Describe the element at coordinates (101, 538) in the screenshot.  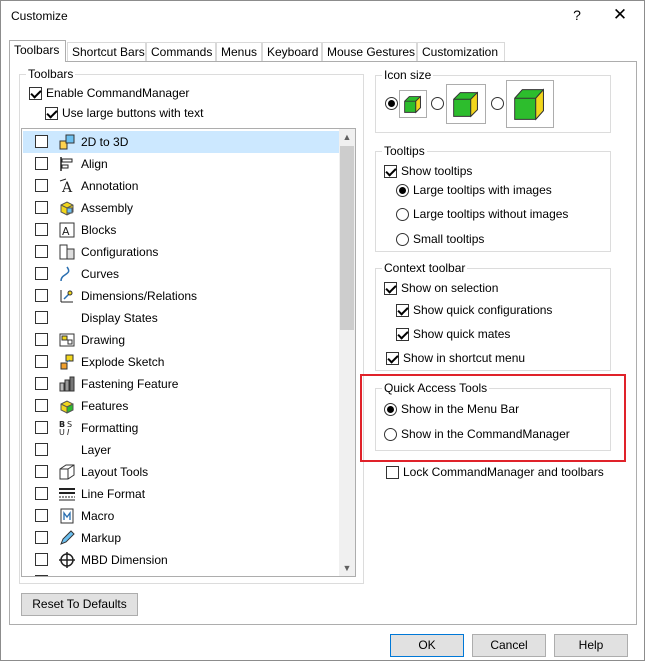
I see `list-item-label: Markup` at that location.